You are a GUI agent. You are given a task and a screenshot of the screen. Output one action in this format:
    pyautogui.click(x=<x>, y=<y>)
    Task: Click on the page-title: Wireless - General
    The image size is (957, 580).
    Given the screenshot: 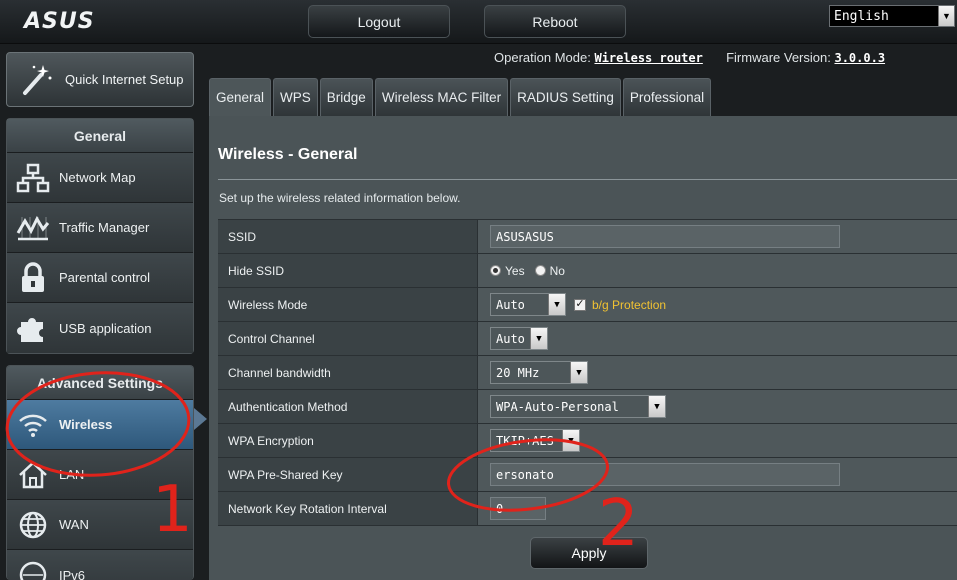 What is the action you would take?
    pyautogui.click(x=288, y=154)
    